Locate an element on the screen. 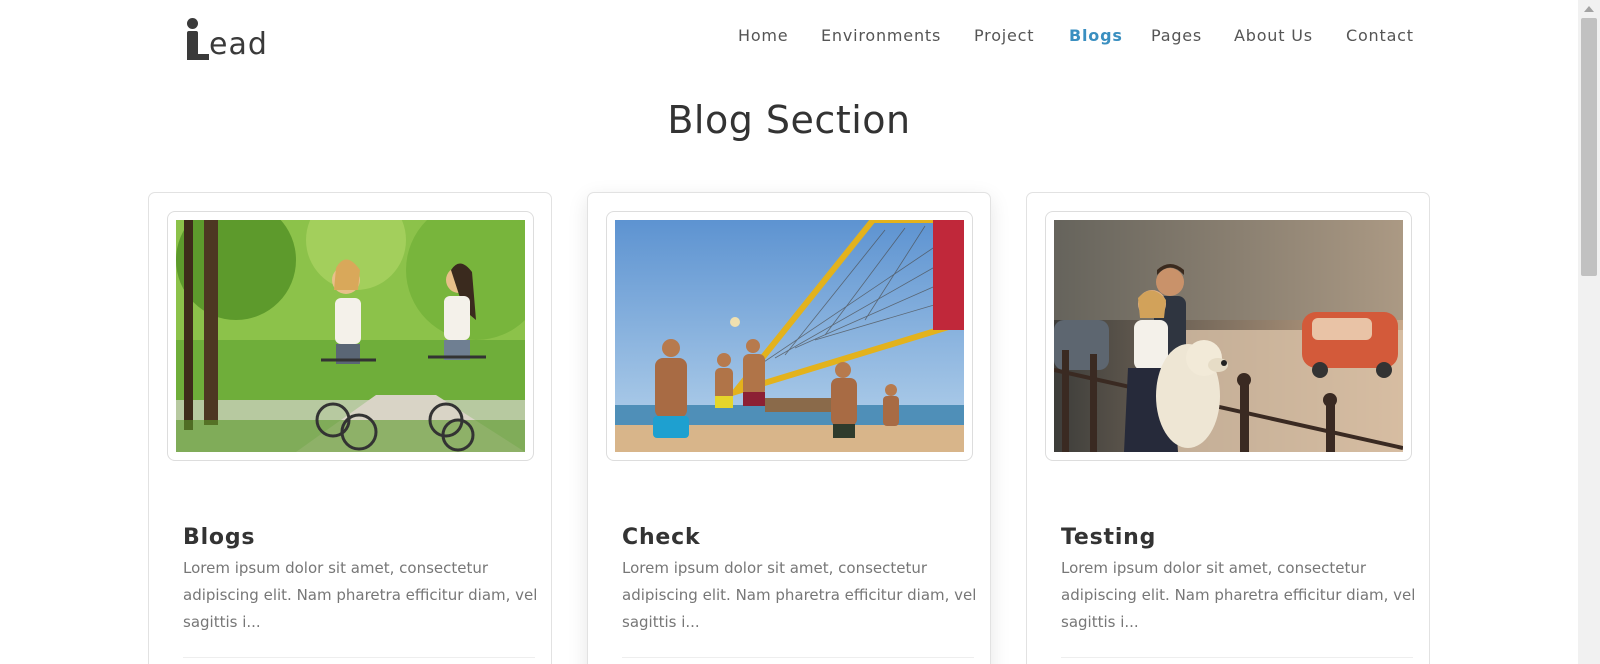  blog-card-title: Blogs is located at coordinates (219, 537).